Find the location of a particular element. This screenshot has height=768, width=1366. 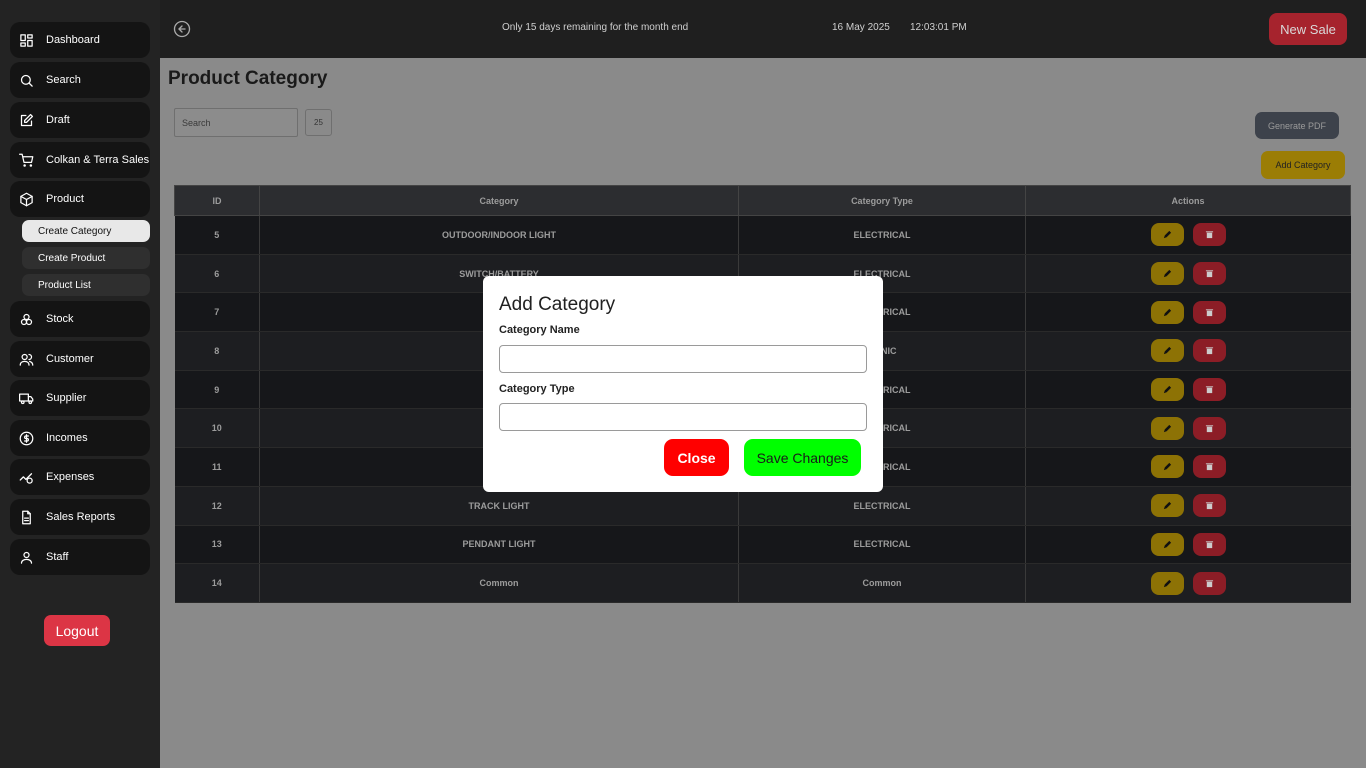

sidebar-subitem-create-category: Create Category is located at coordinates (86, 231).